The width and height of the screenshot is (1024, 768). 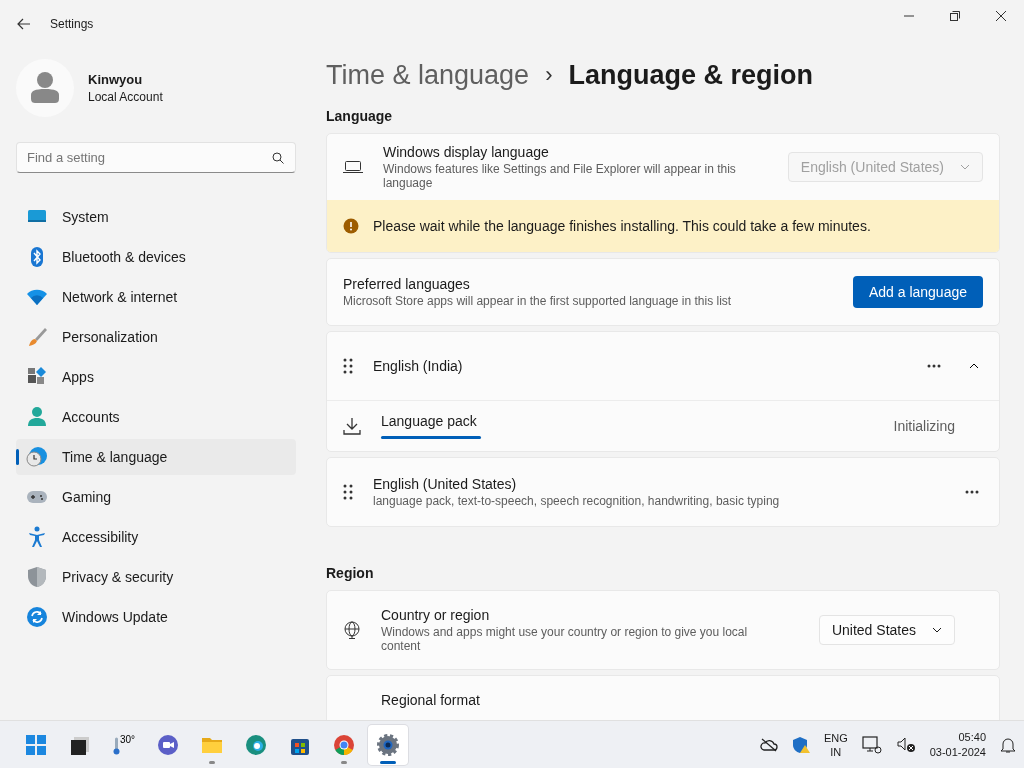 I want to click on setting-description: Windows features like Settings and File Explorer will appear in this language, so click(x=560, y=176).